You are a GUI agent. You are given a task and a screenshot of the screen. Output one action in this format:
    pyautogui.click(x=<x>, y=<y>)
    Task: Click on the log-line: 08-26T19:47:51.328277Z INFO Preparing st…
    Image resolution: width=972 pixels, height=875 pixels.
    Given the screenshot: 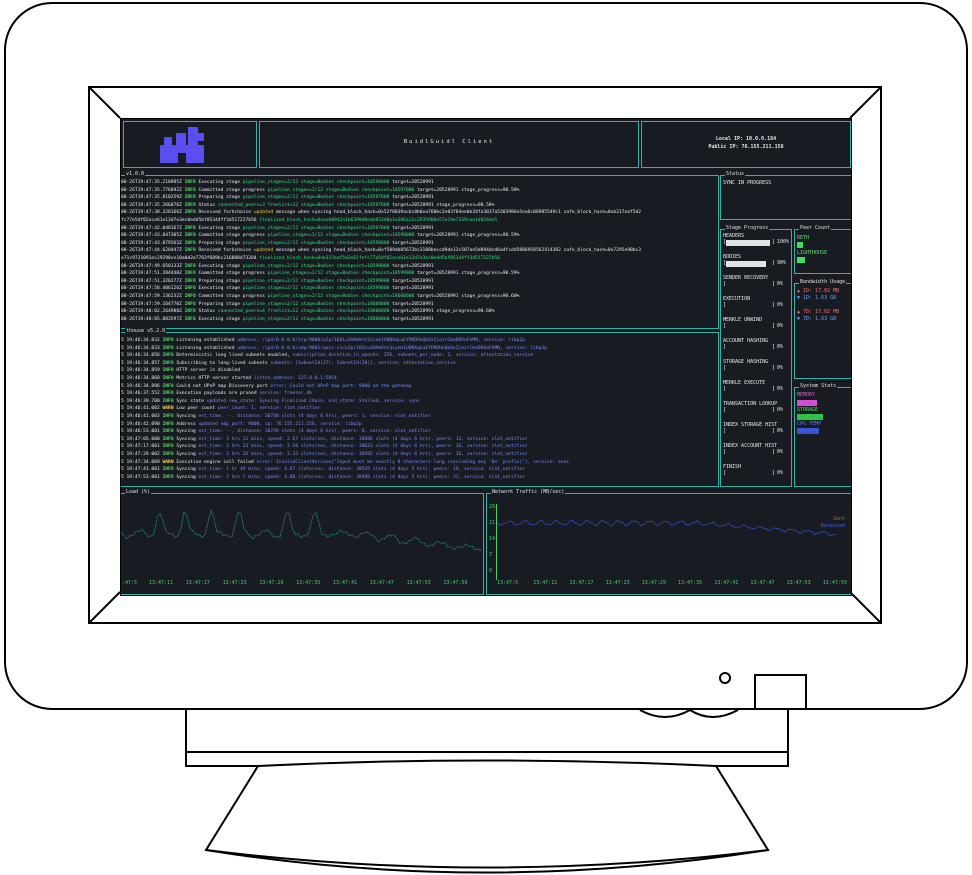 What is the action you would take?
    pyautogui.click(x=419, y=282)
    